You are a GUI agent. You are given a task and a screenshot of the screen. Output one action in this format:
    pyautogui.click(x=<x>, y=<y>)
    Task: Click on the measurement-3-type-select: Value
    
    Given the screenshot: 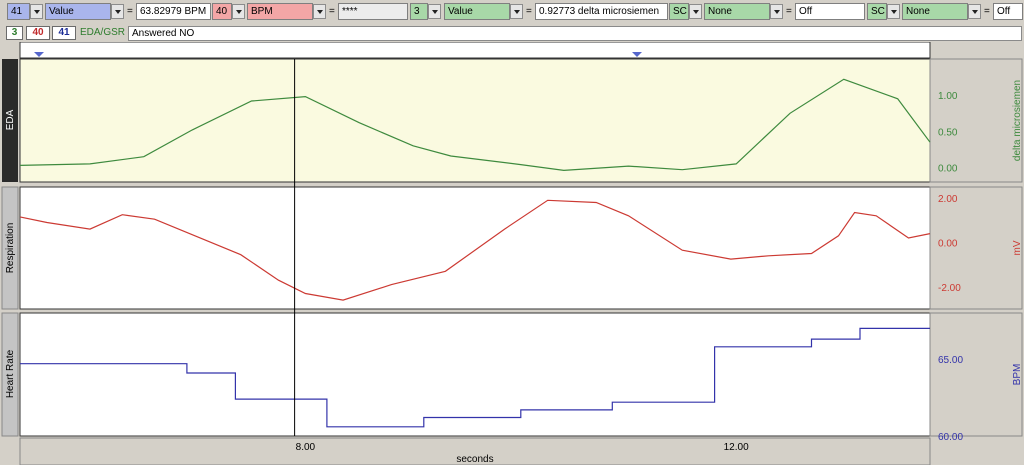 What is the action you would take?
    pyautogui.click(x=477, y=11)
    